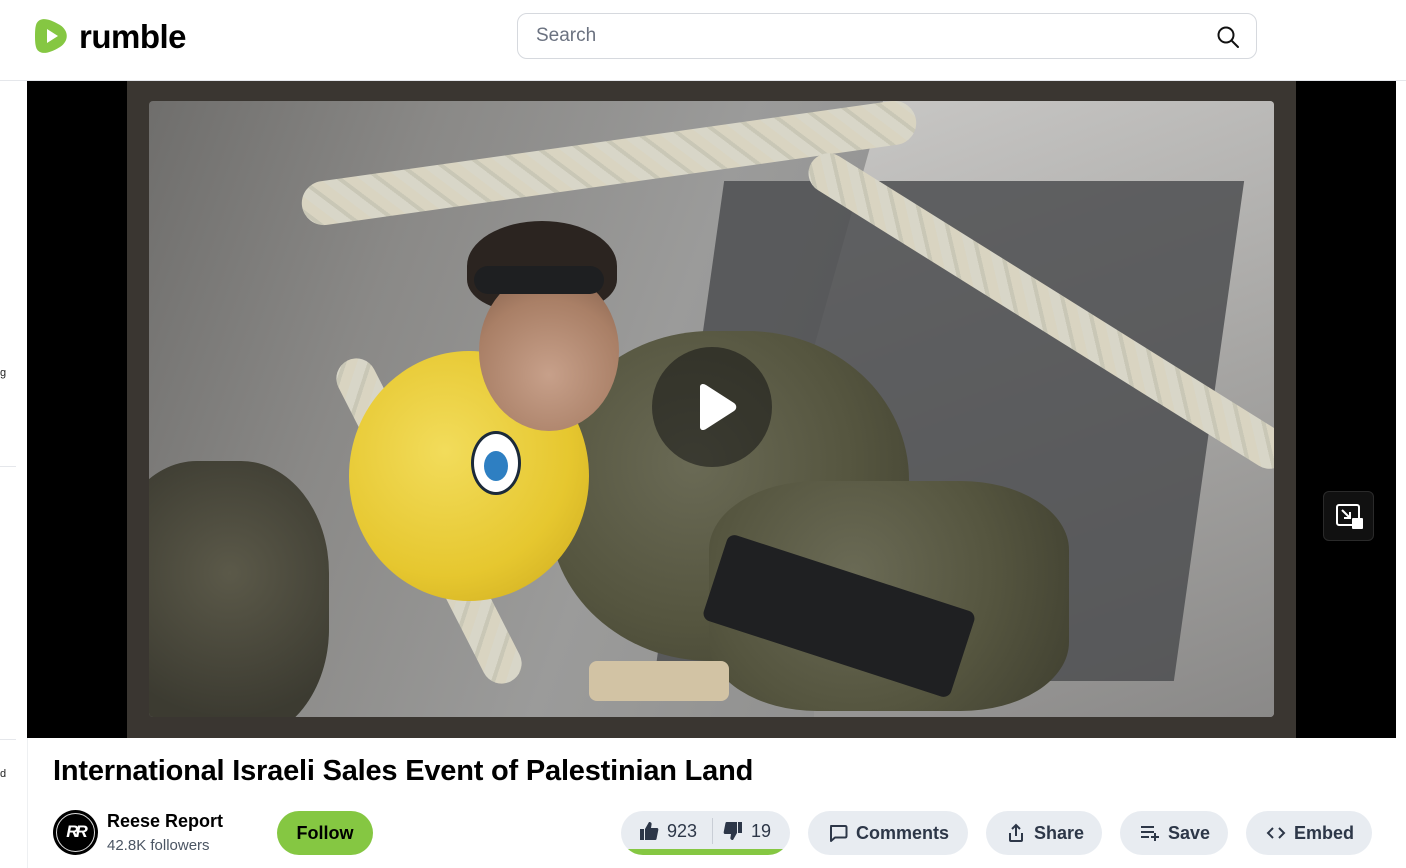  I want to click on pouch, so click(659, 681).